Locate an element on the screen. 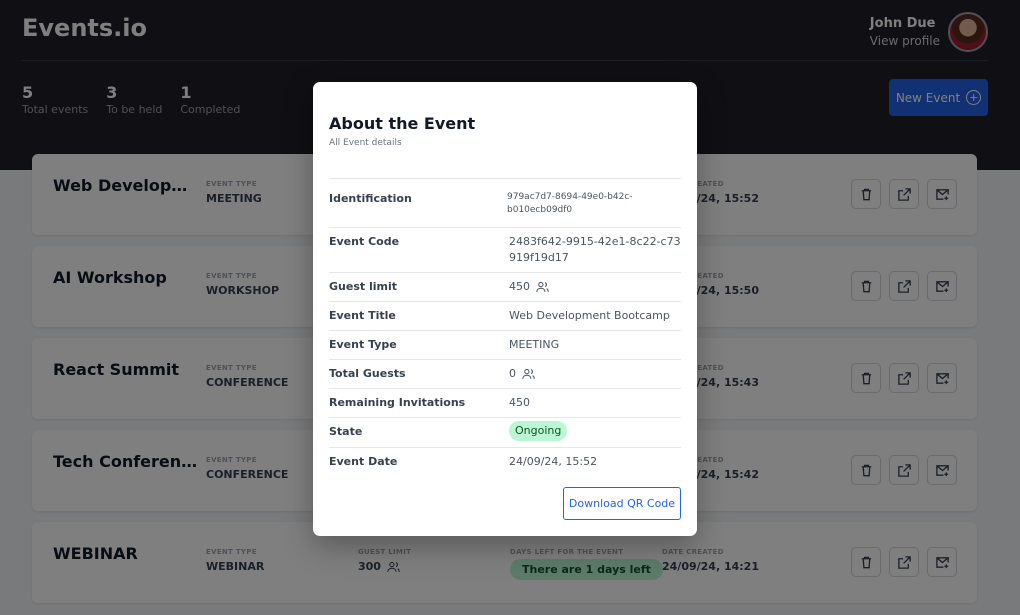 Image resolution: width=1020 pixels, height=615 pixels. detail-row-guest-limit: Guest limit 450 is located at coordinates (505, 287).